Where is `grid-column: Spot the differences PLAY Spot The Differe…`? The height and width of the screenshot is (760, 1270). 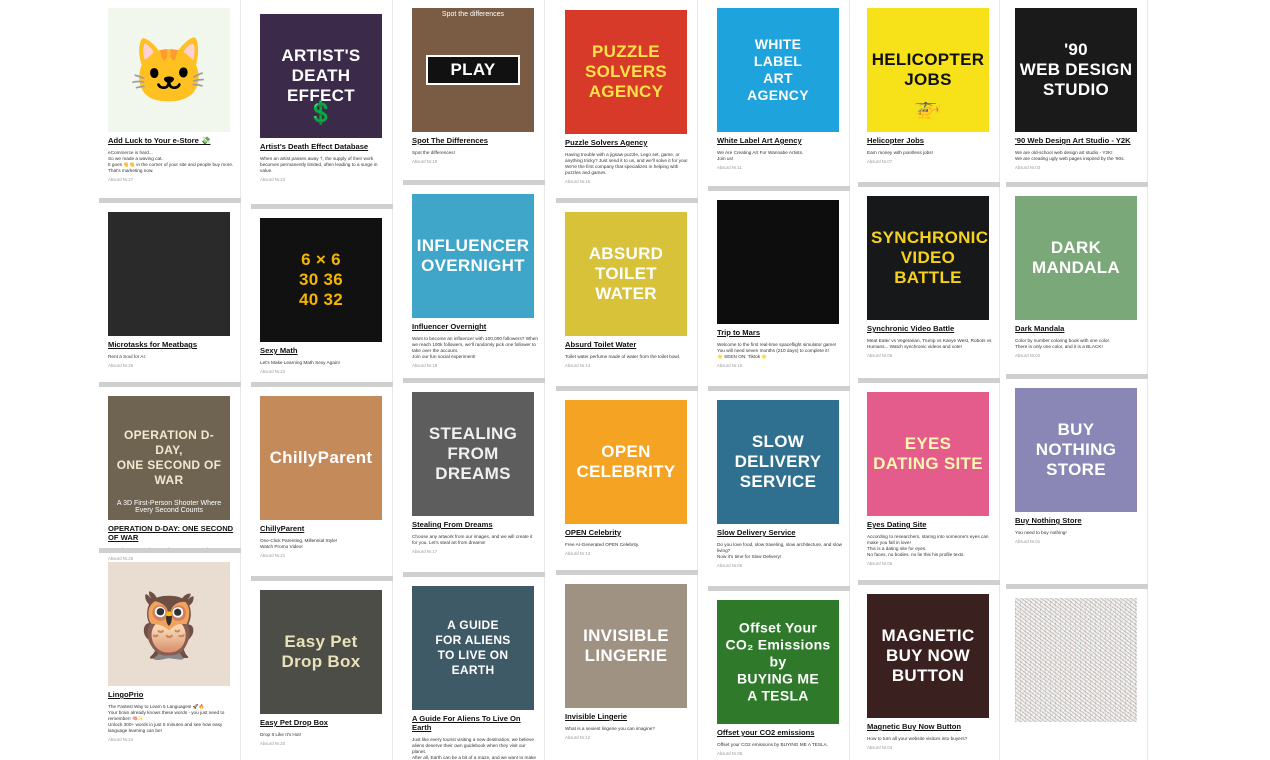
grid-column: Spot the differences PLAY Spot The Differe… is located at coordinates (474, 380).